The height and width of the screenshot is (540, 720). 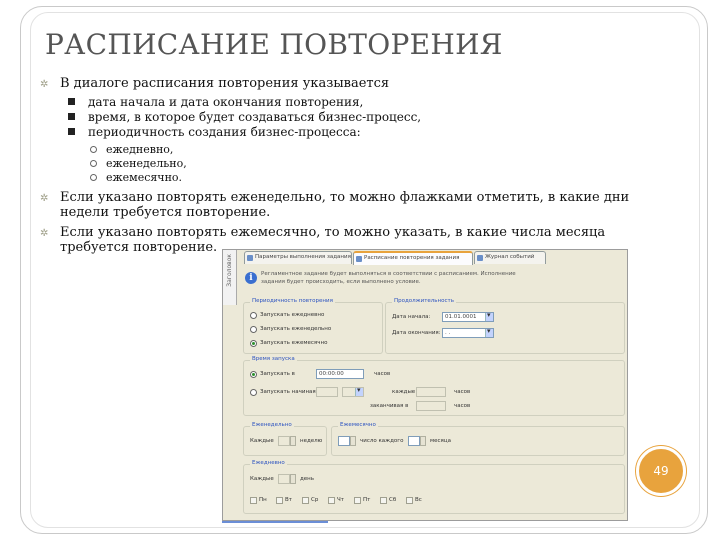 What do you see at coordinates (273, 359) in the screenshot?
I see `group-title: Время запуска` at bounding box center [273, 359].